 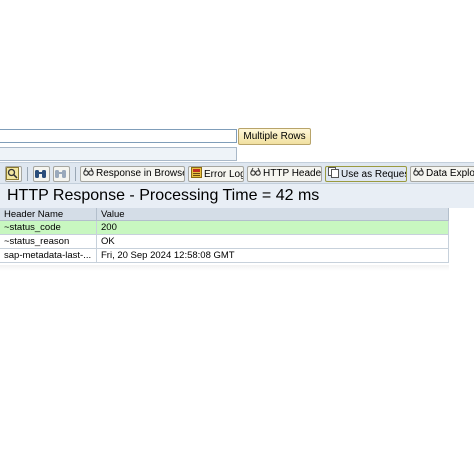 What do you see at coordinates (132, 174) in the screenshot?
I see `response-in-browser-button: Response in Browser` at bounding box center [132, 174].